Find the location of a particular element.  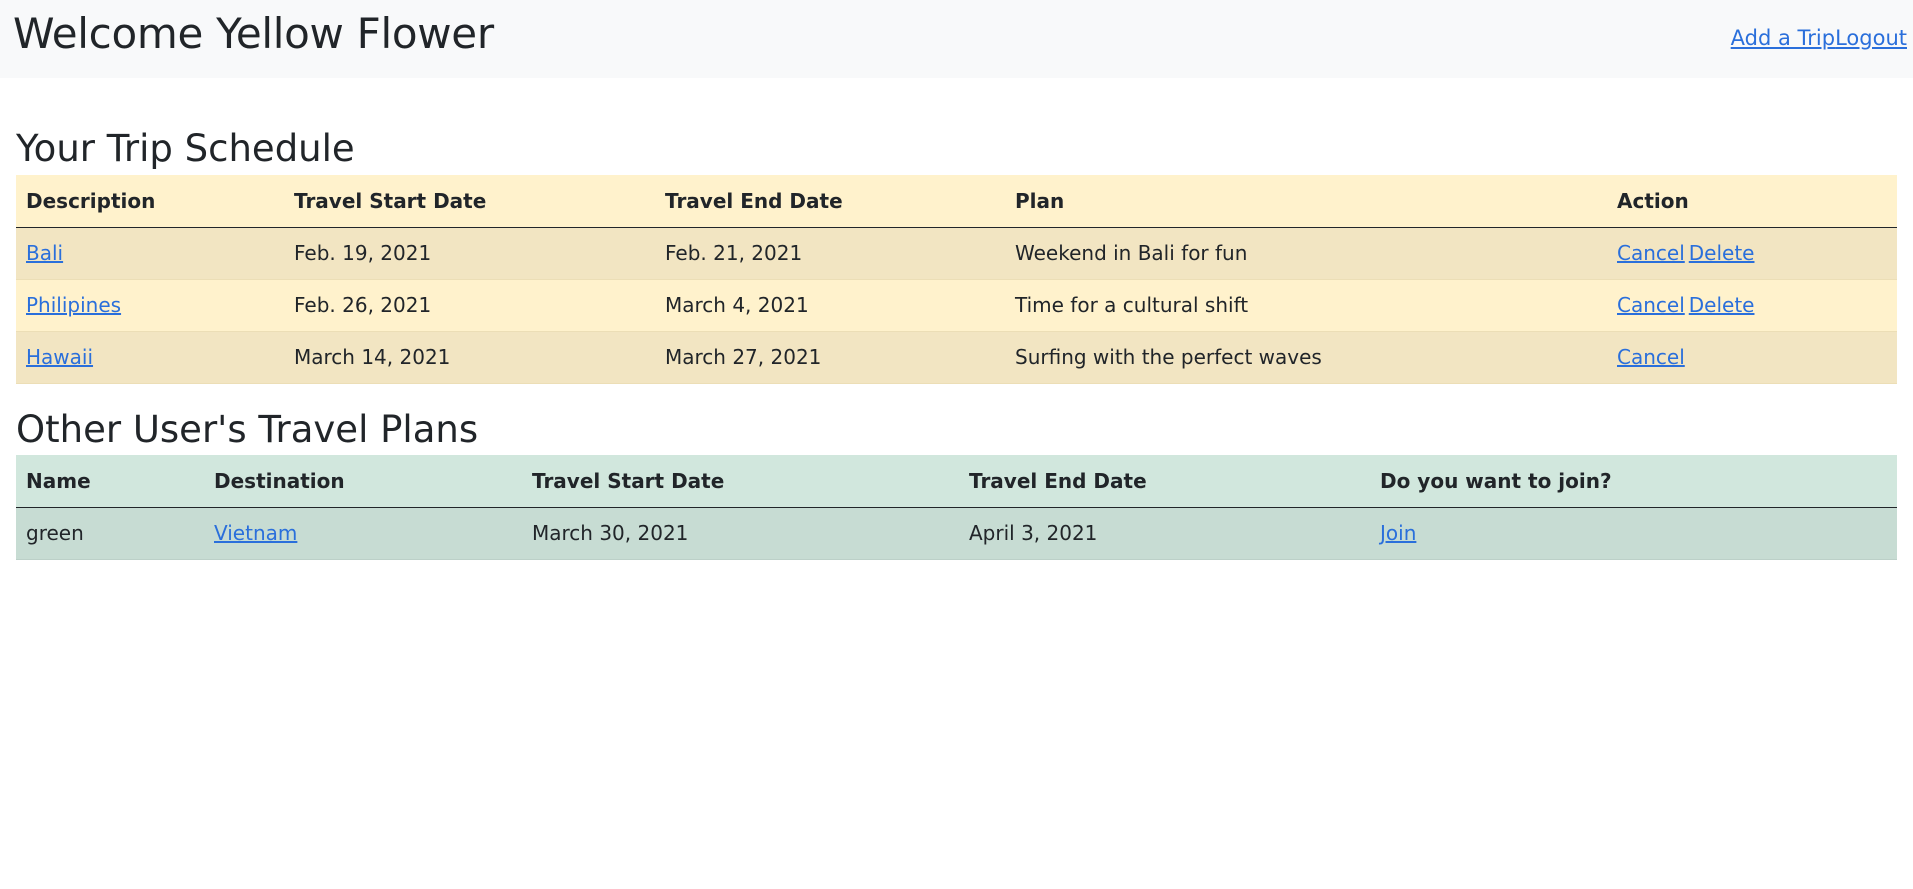

navbar: Welcome Yellow Flower Add a Trip Logout is located at coordinates (956, 39).